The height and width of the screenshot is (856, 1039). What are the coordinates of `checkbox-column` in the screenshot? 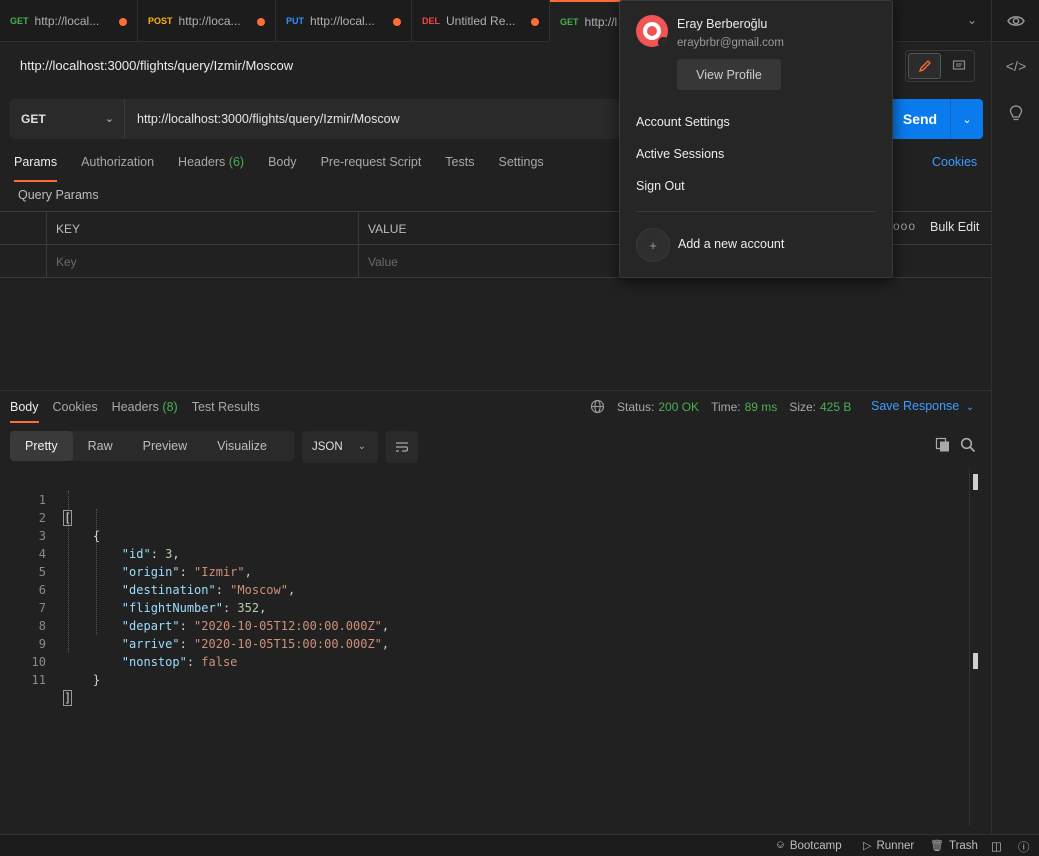 It's located at (23, 228).